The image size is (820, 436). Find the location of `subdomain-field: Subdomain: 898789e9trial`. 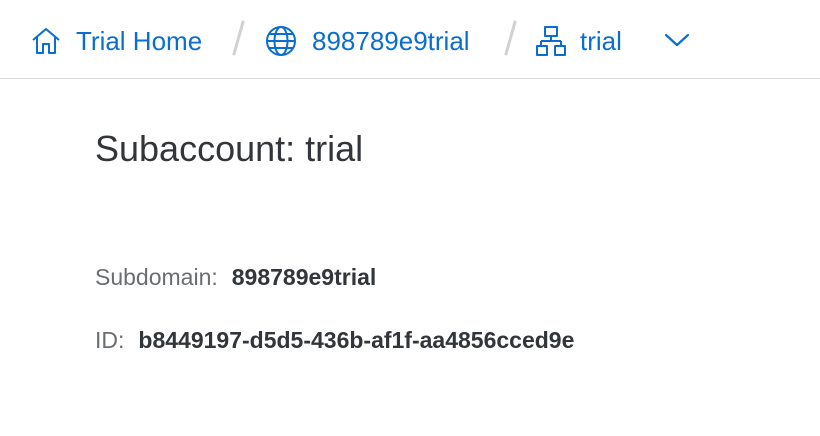

subdomain-field: Subdomain: 898789e9trial is located at coordinates (235, 277).